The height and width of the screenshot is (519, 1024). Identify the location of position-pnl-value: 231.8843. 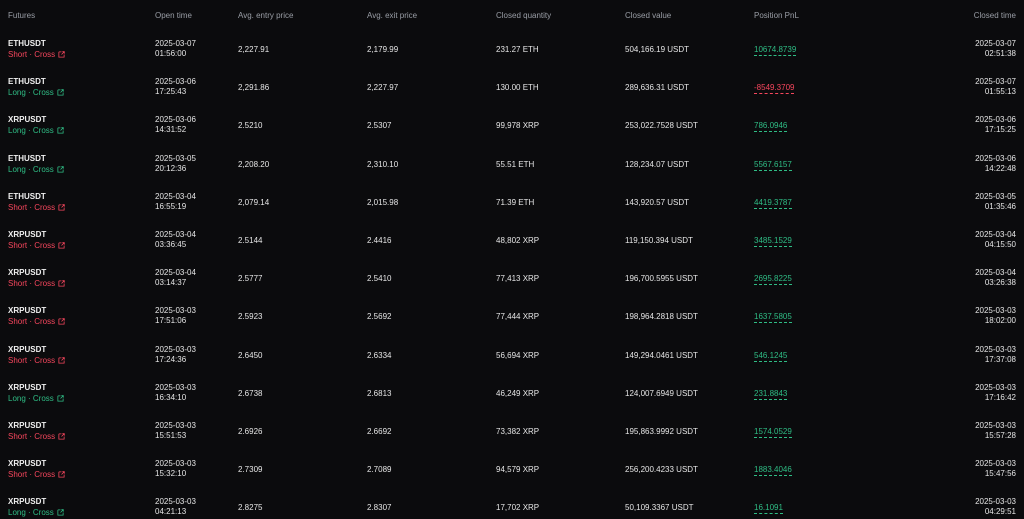
(771, 394).